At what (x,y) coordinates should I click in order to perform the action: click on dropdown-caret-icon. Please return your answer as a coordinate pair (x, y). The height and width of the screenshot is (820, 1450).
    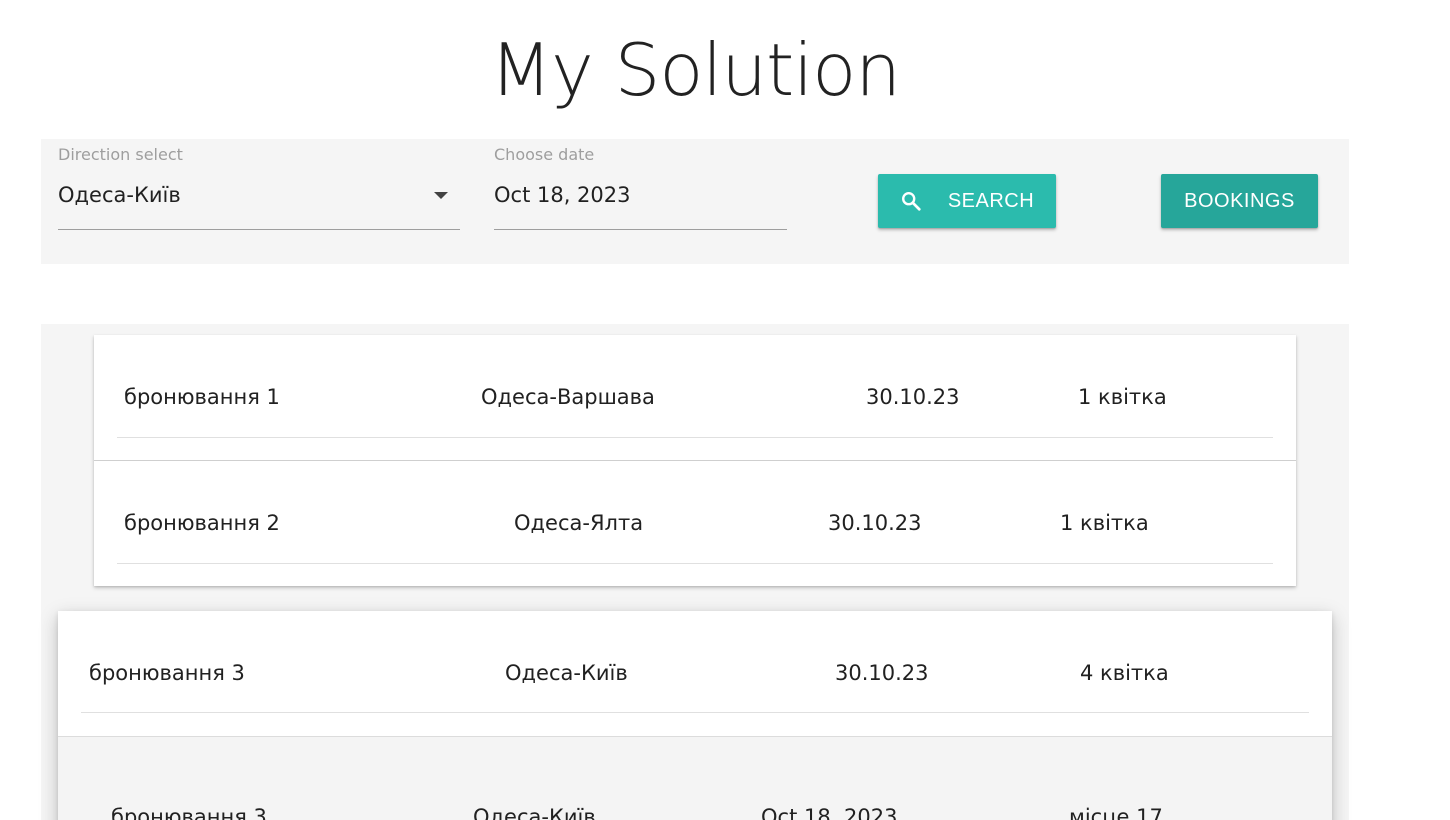
    Looking at the image, I should click on (441, 195).